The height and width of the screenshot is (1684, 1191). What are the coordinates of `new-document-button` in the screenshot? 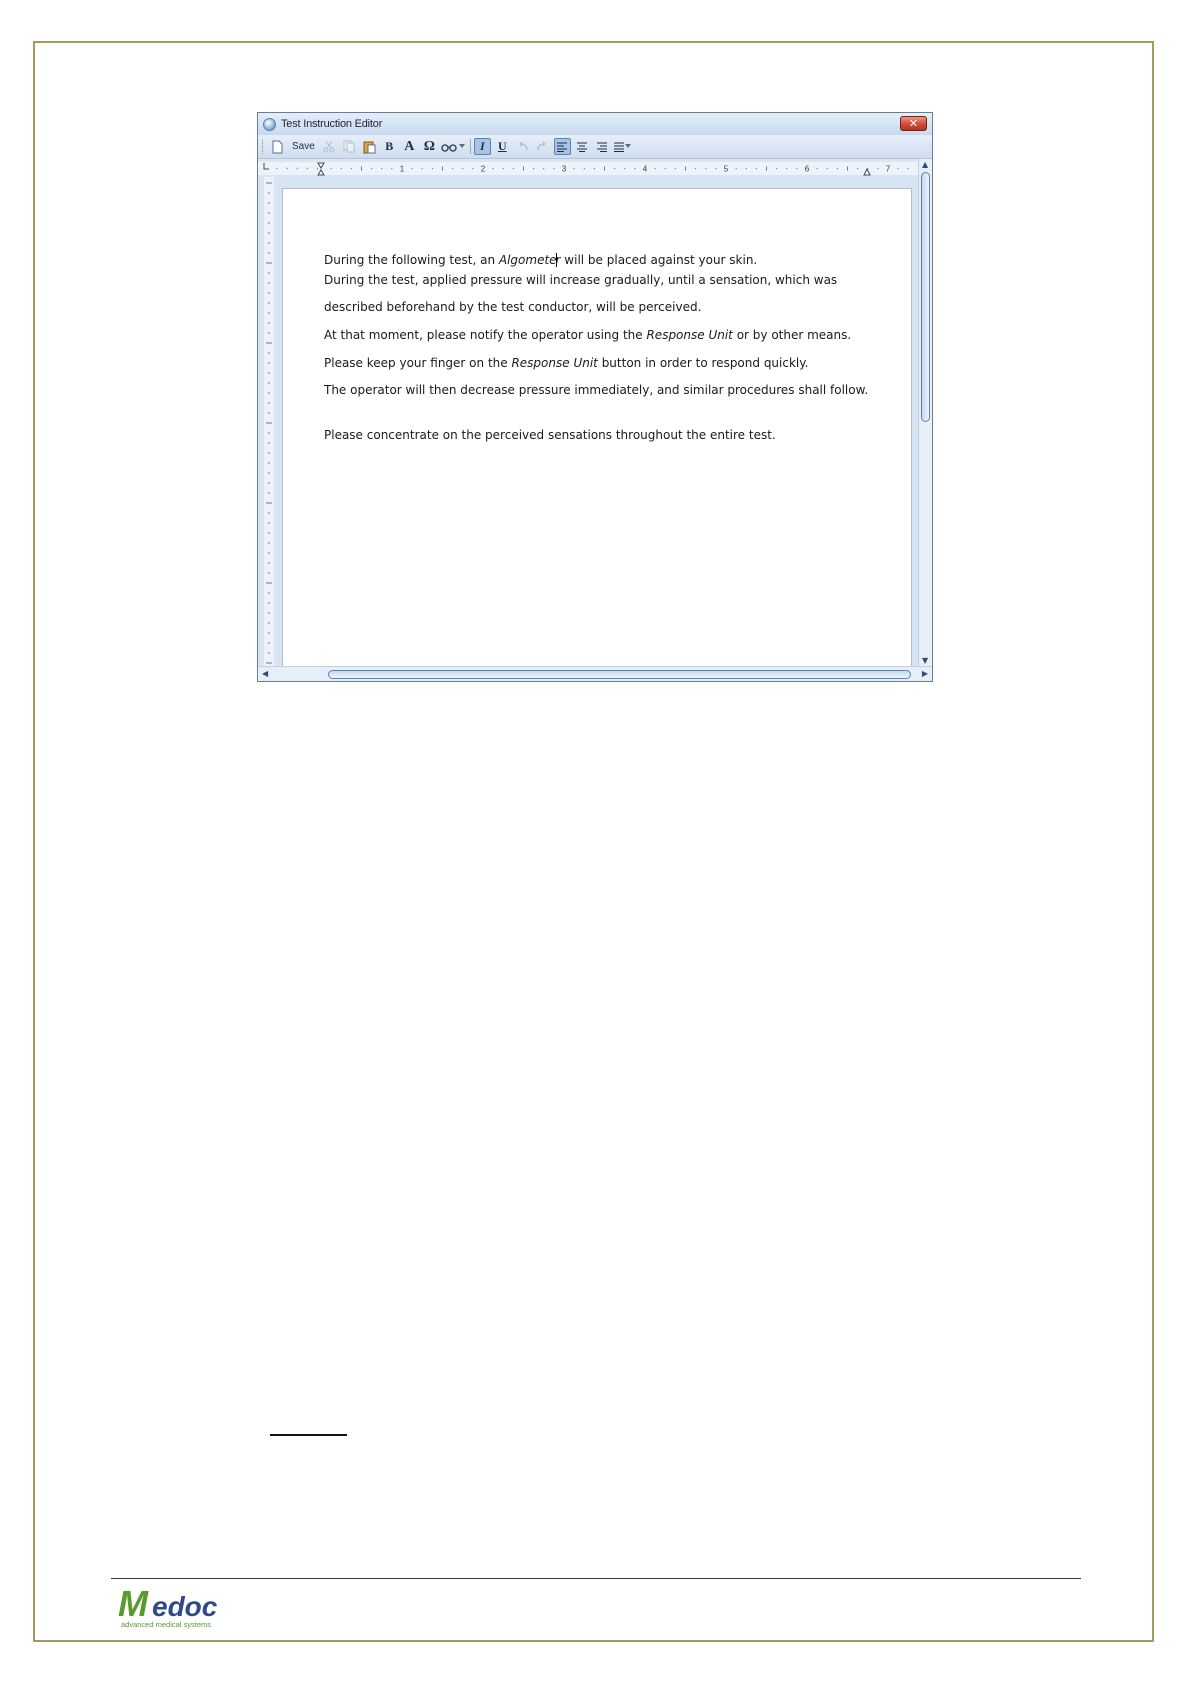 It's located at (277, 146).